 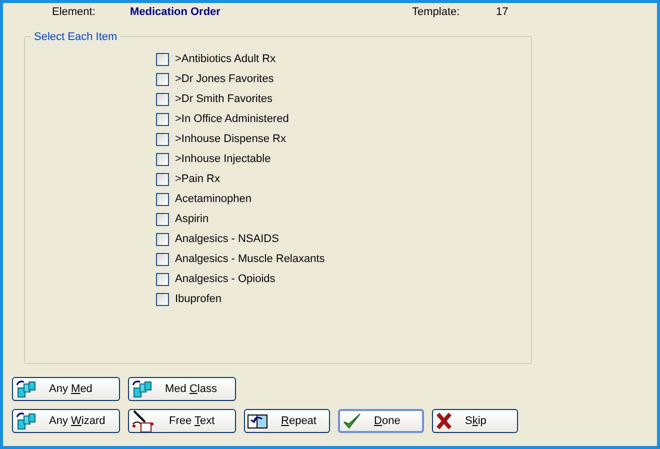 What do you see at coordinates (258, 421) in the screenshot?
I see `repeat-icon` at bounding box center [258, 421].